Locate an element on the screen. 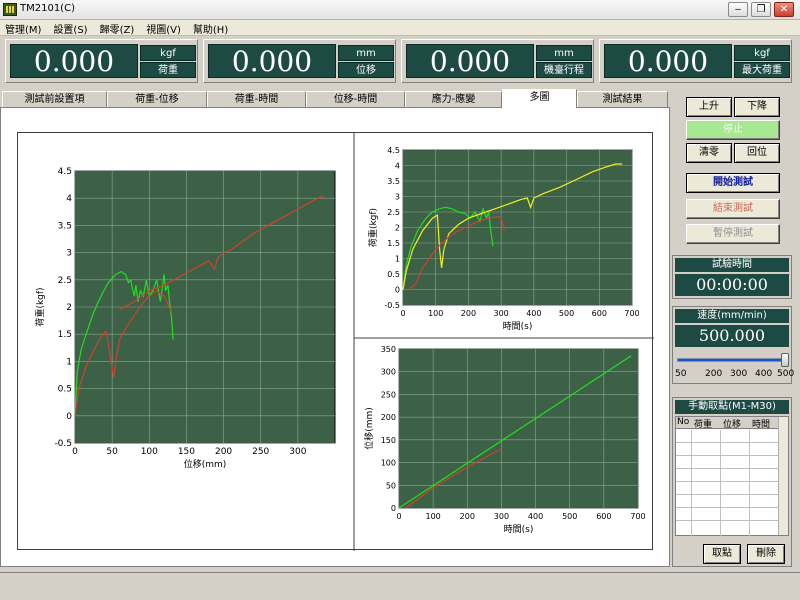 Image resolution: width=800 pixels, height=600 pixels. speed-slider-thumb is located at coordinates (785, 360).